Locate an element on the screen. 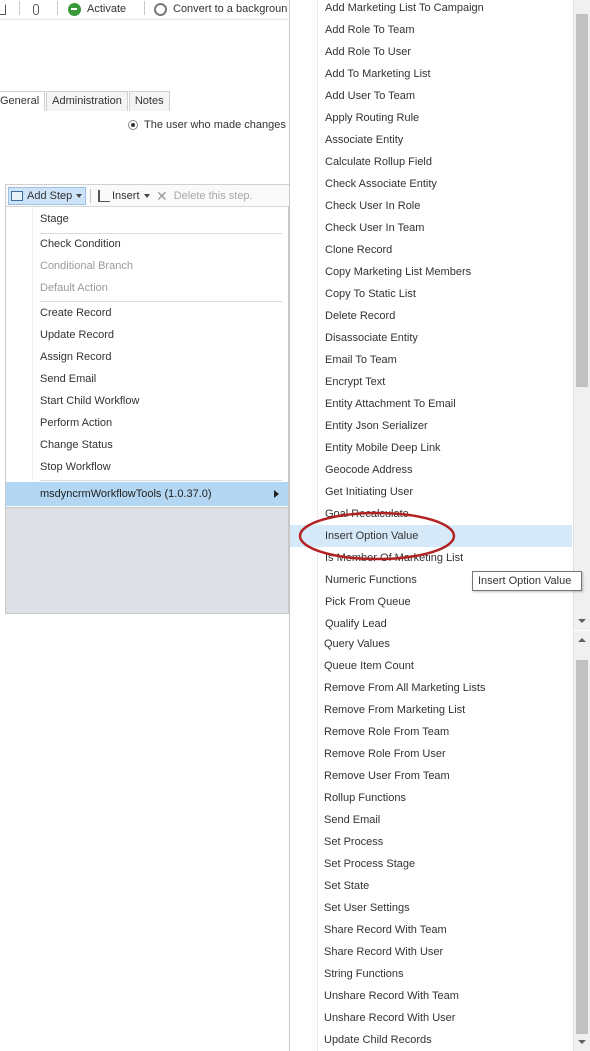  tab-administration: Administration is located at coordinates (87, 101).